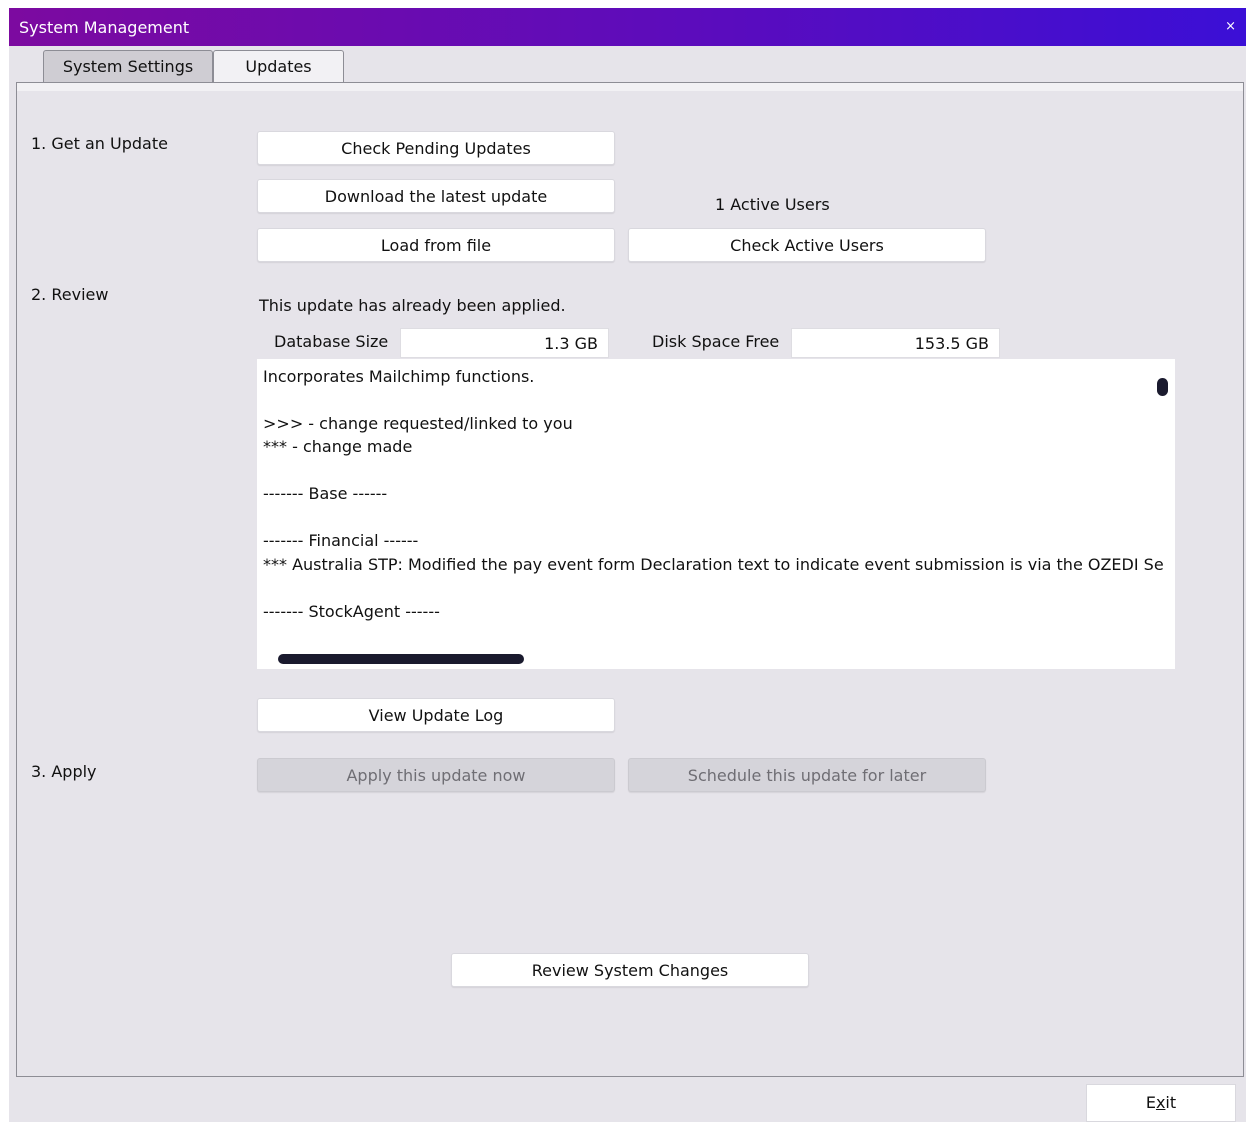 This screenshot has width=1246, height=1122. Describe the element at coordinates (772, 204) in the screenshot. I see `active-users-count: 1 Active Users` at that location.